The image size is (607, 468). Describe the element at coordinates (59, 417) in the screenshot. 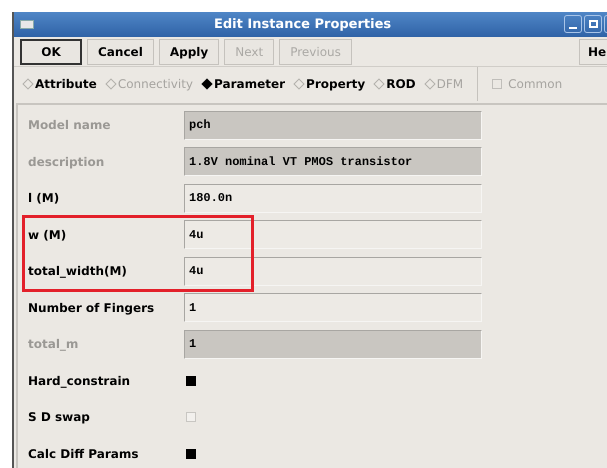

I see `field-label: S D swap` at that location.